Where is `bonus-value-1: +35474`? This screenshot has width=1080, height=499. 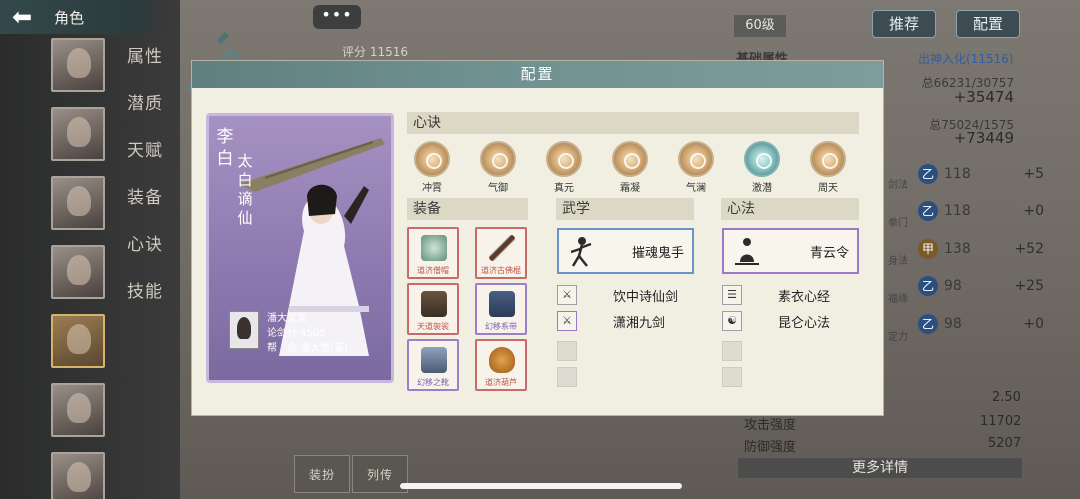
bonus-value-1: +35474 is located at coordinates (983, 97).